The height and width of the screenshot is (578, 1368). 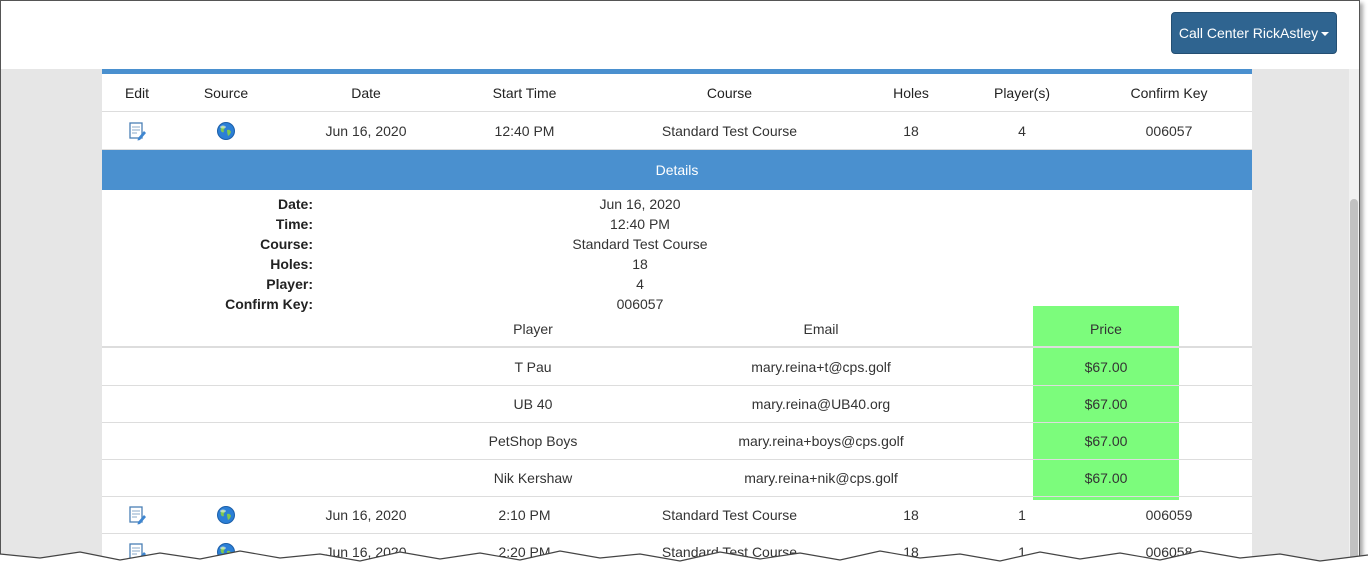 What do you see at coordinates (1169, 130) in the screenshot?
I see `row-confirm-key: 006057` at bounding box center [1169, 130].